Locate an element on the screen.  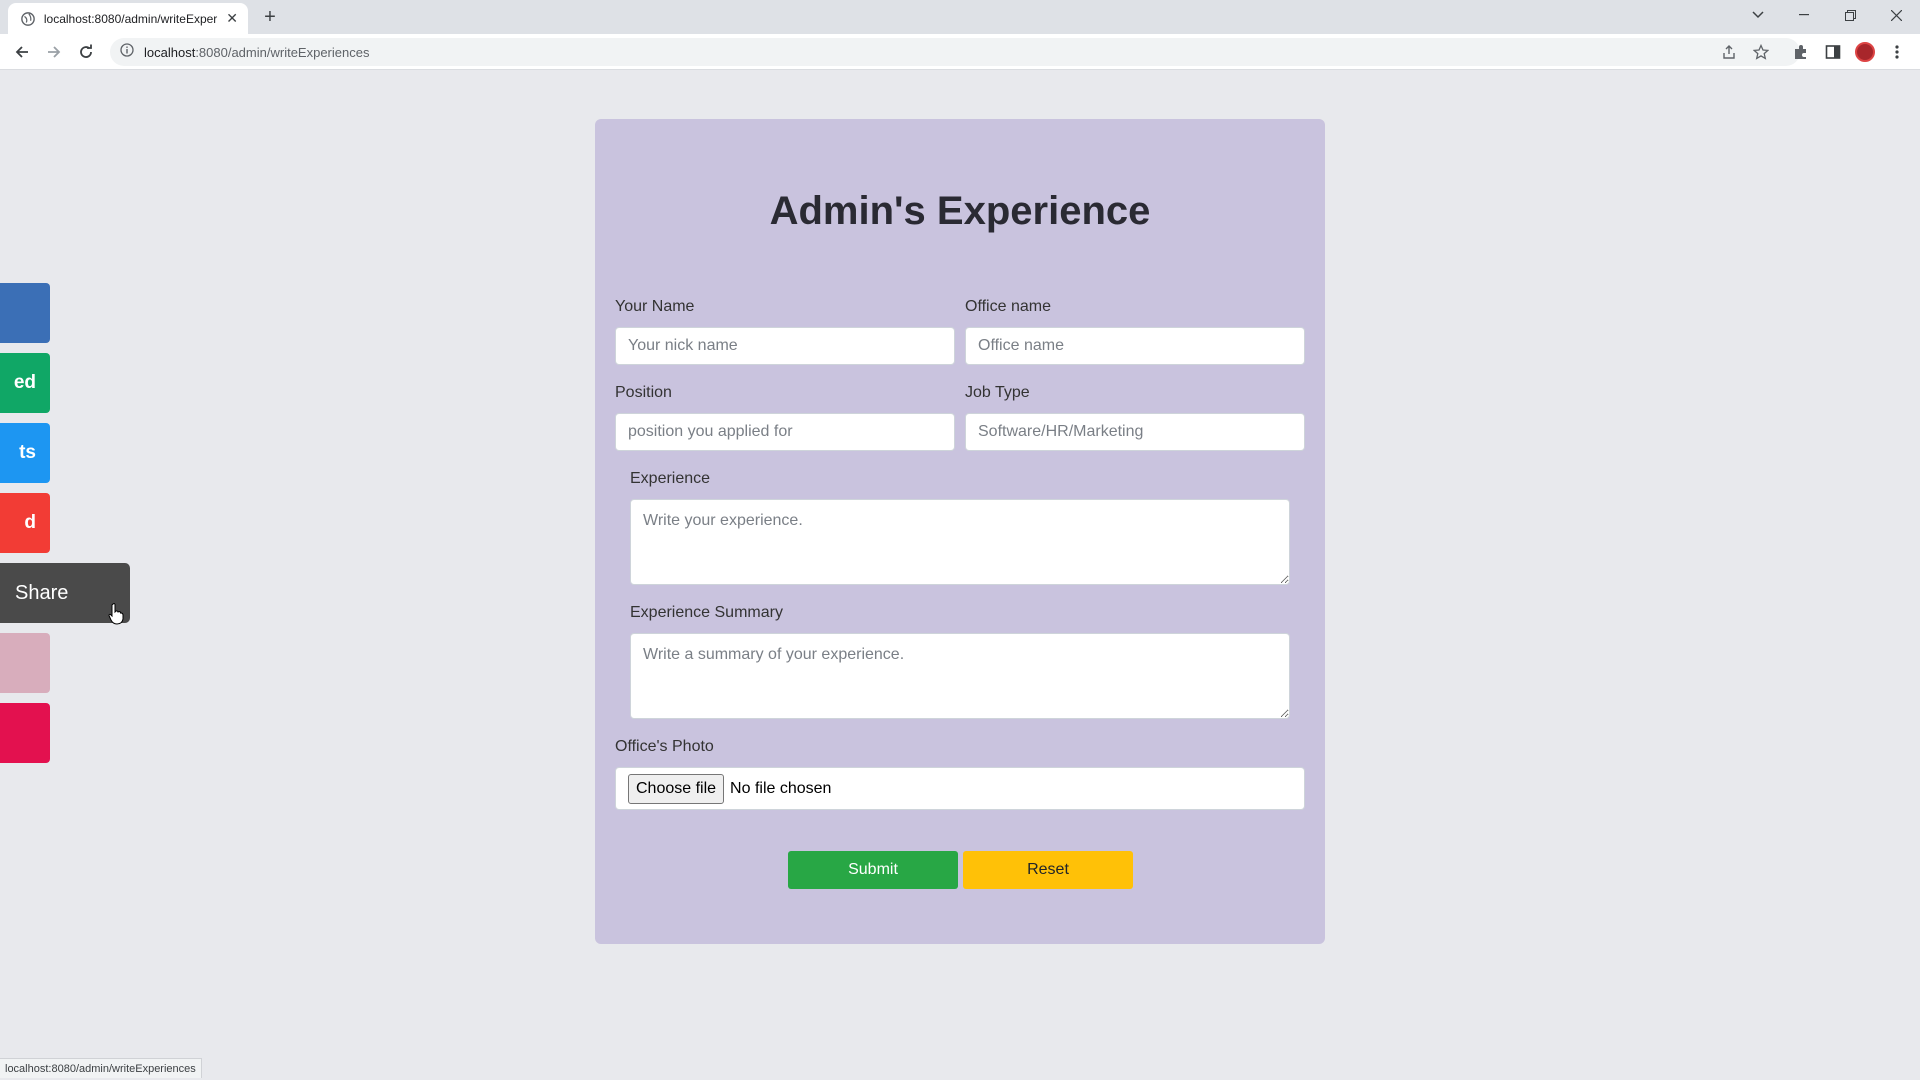
info-icon is located at coordinates (127, 52).